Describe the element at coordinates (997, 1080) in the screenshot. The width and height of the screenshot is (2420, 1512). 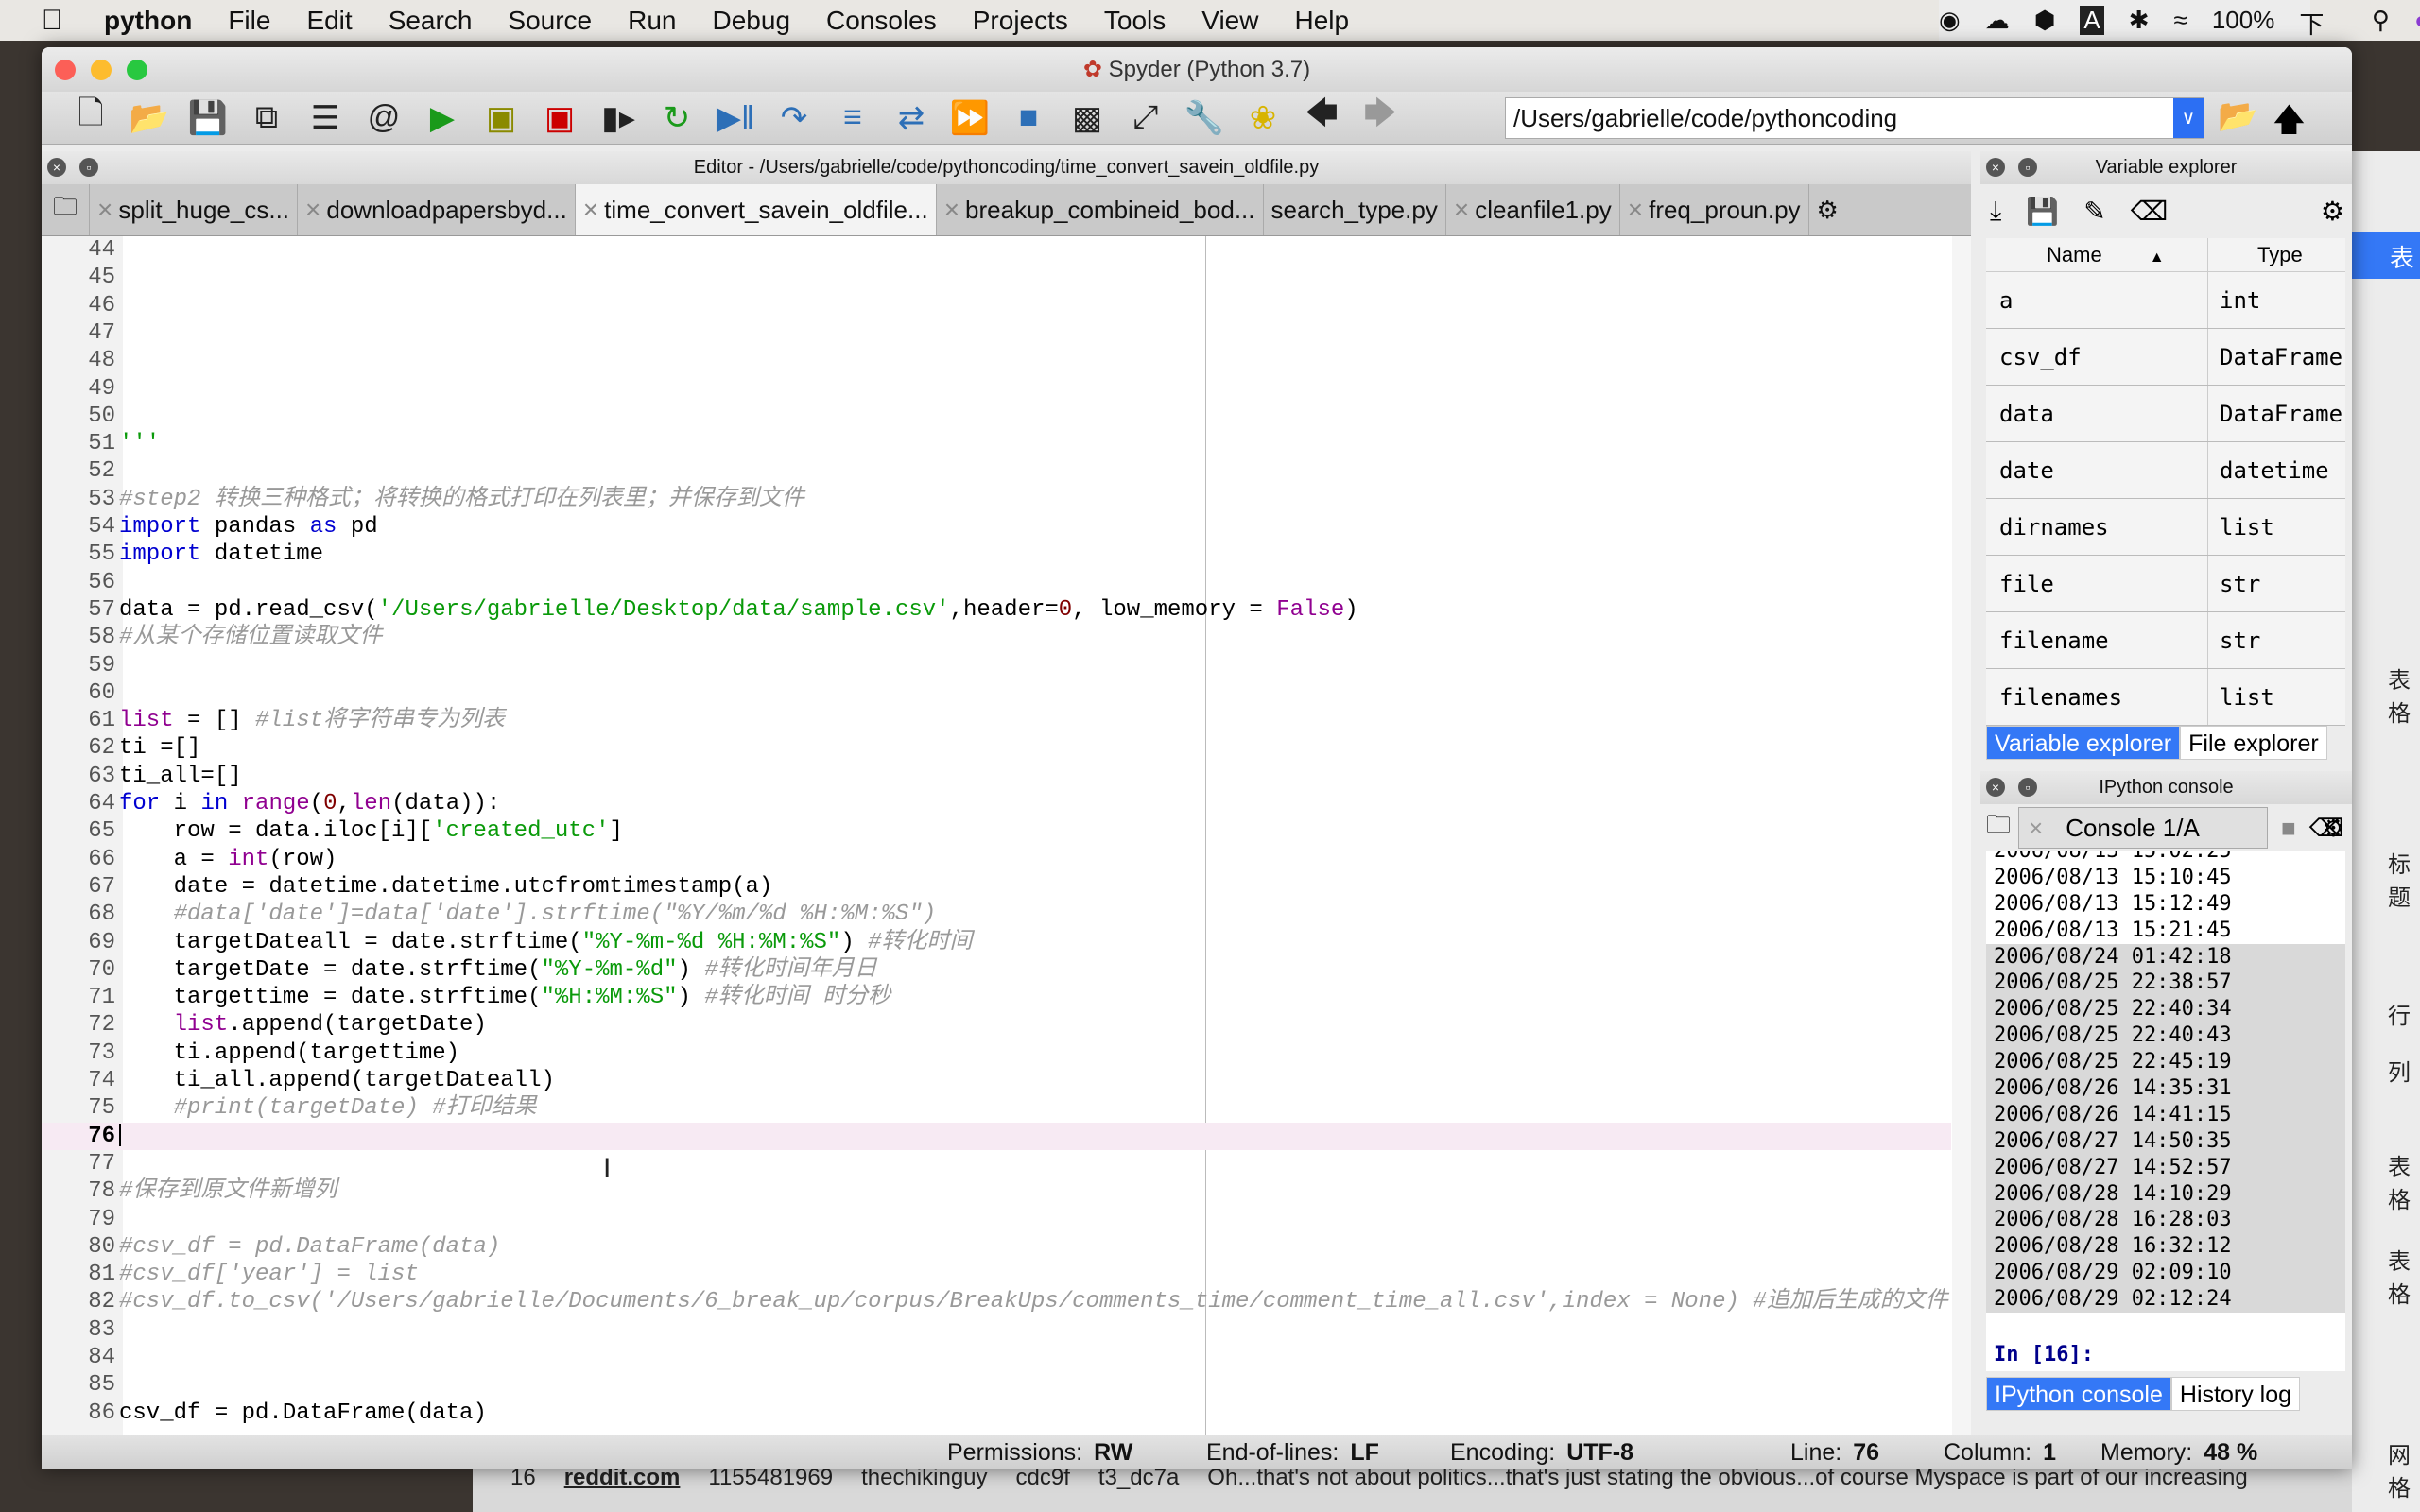
I see `code-line: 74 ti_all.append(targetDateall)` at that location.